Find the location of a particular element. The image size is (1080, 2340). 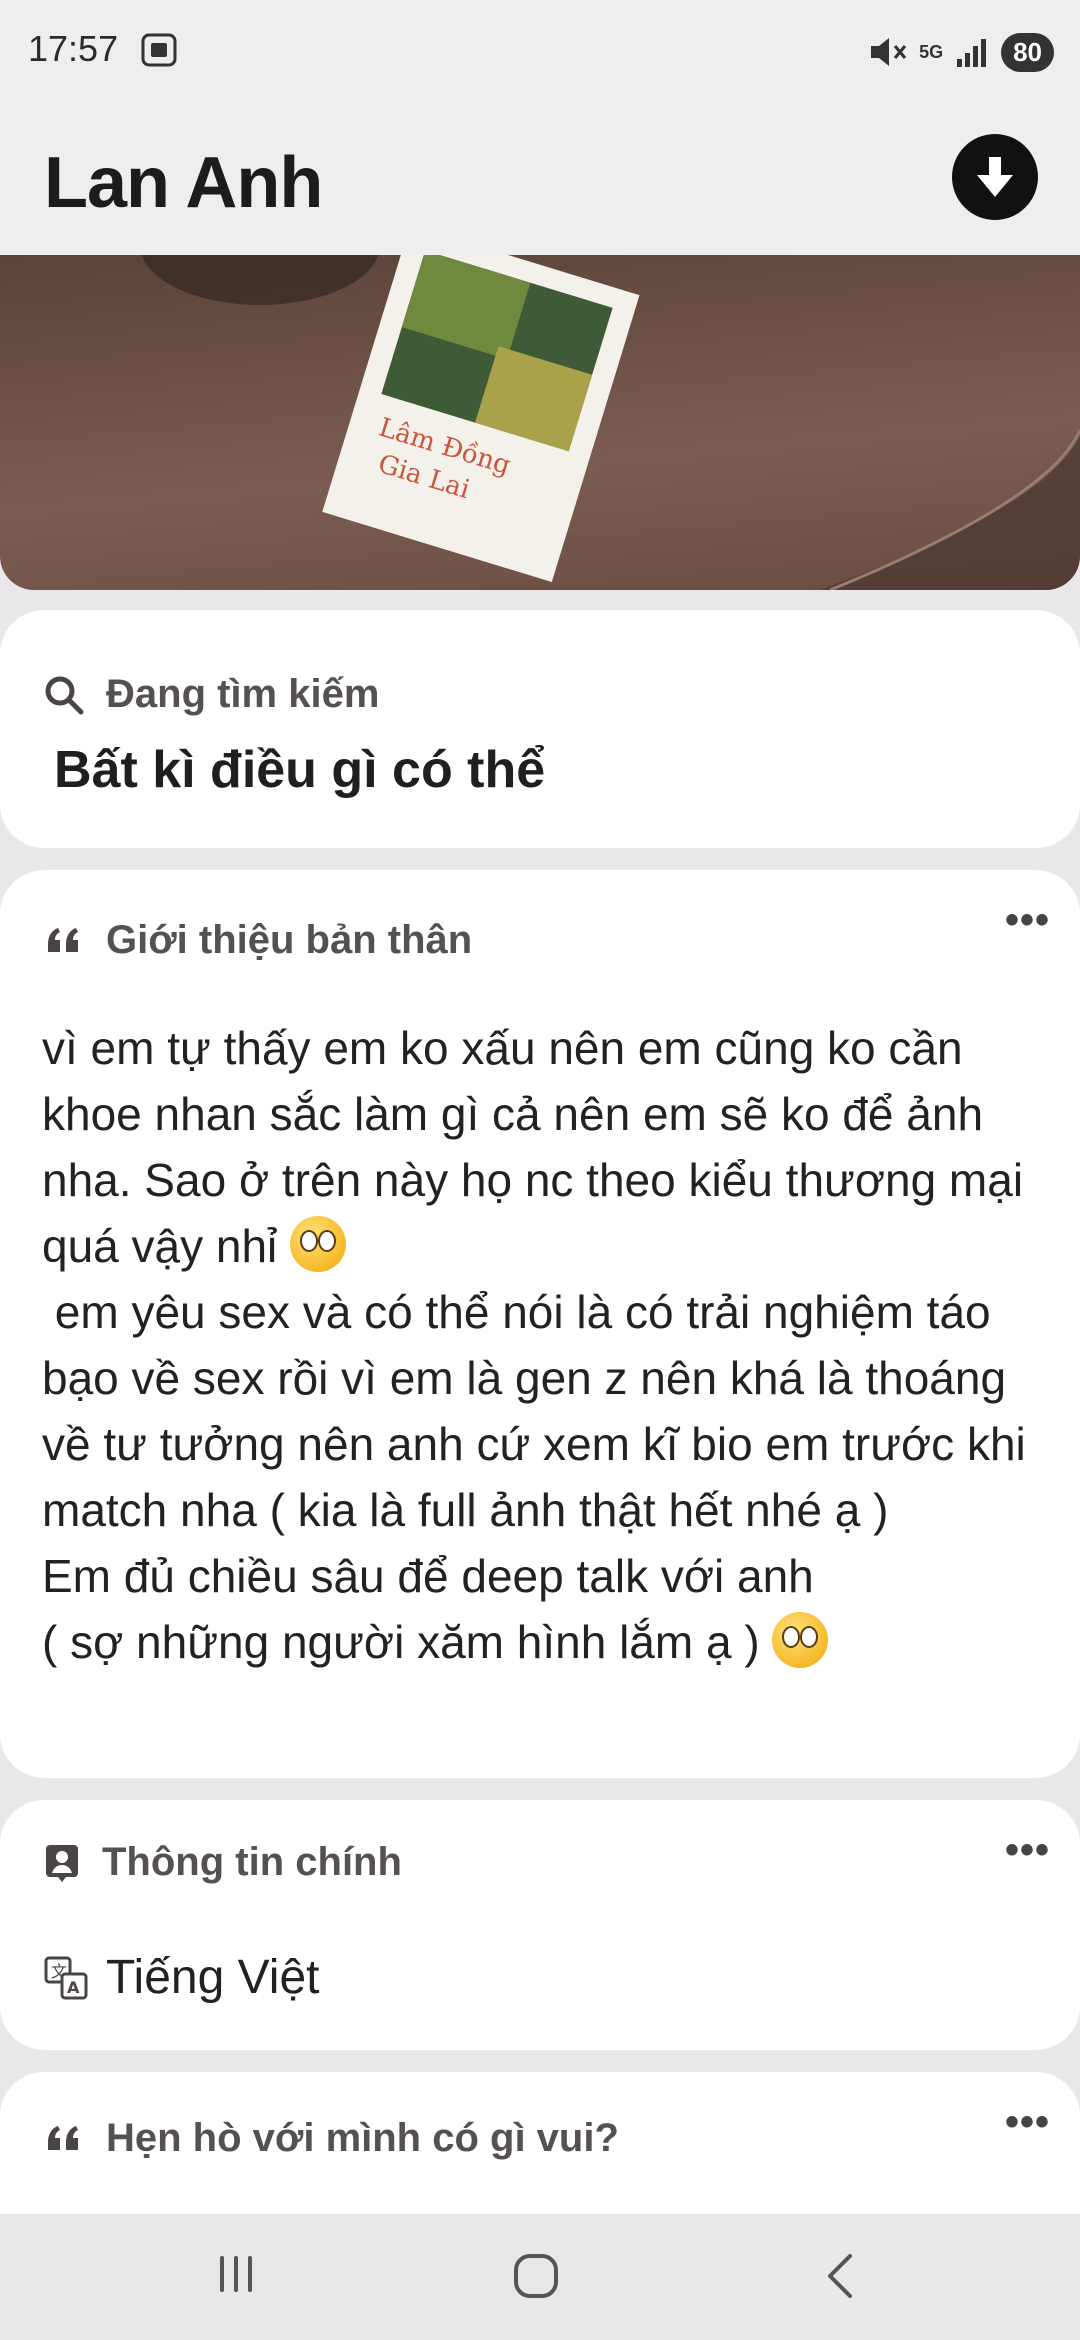

profile-header: Lan Anh is located at coordinates (540, 177).